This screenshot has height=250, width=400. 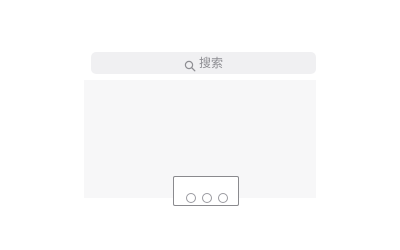 I want to click on search-bar: 搜索, so click(x=203, y=63).